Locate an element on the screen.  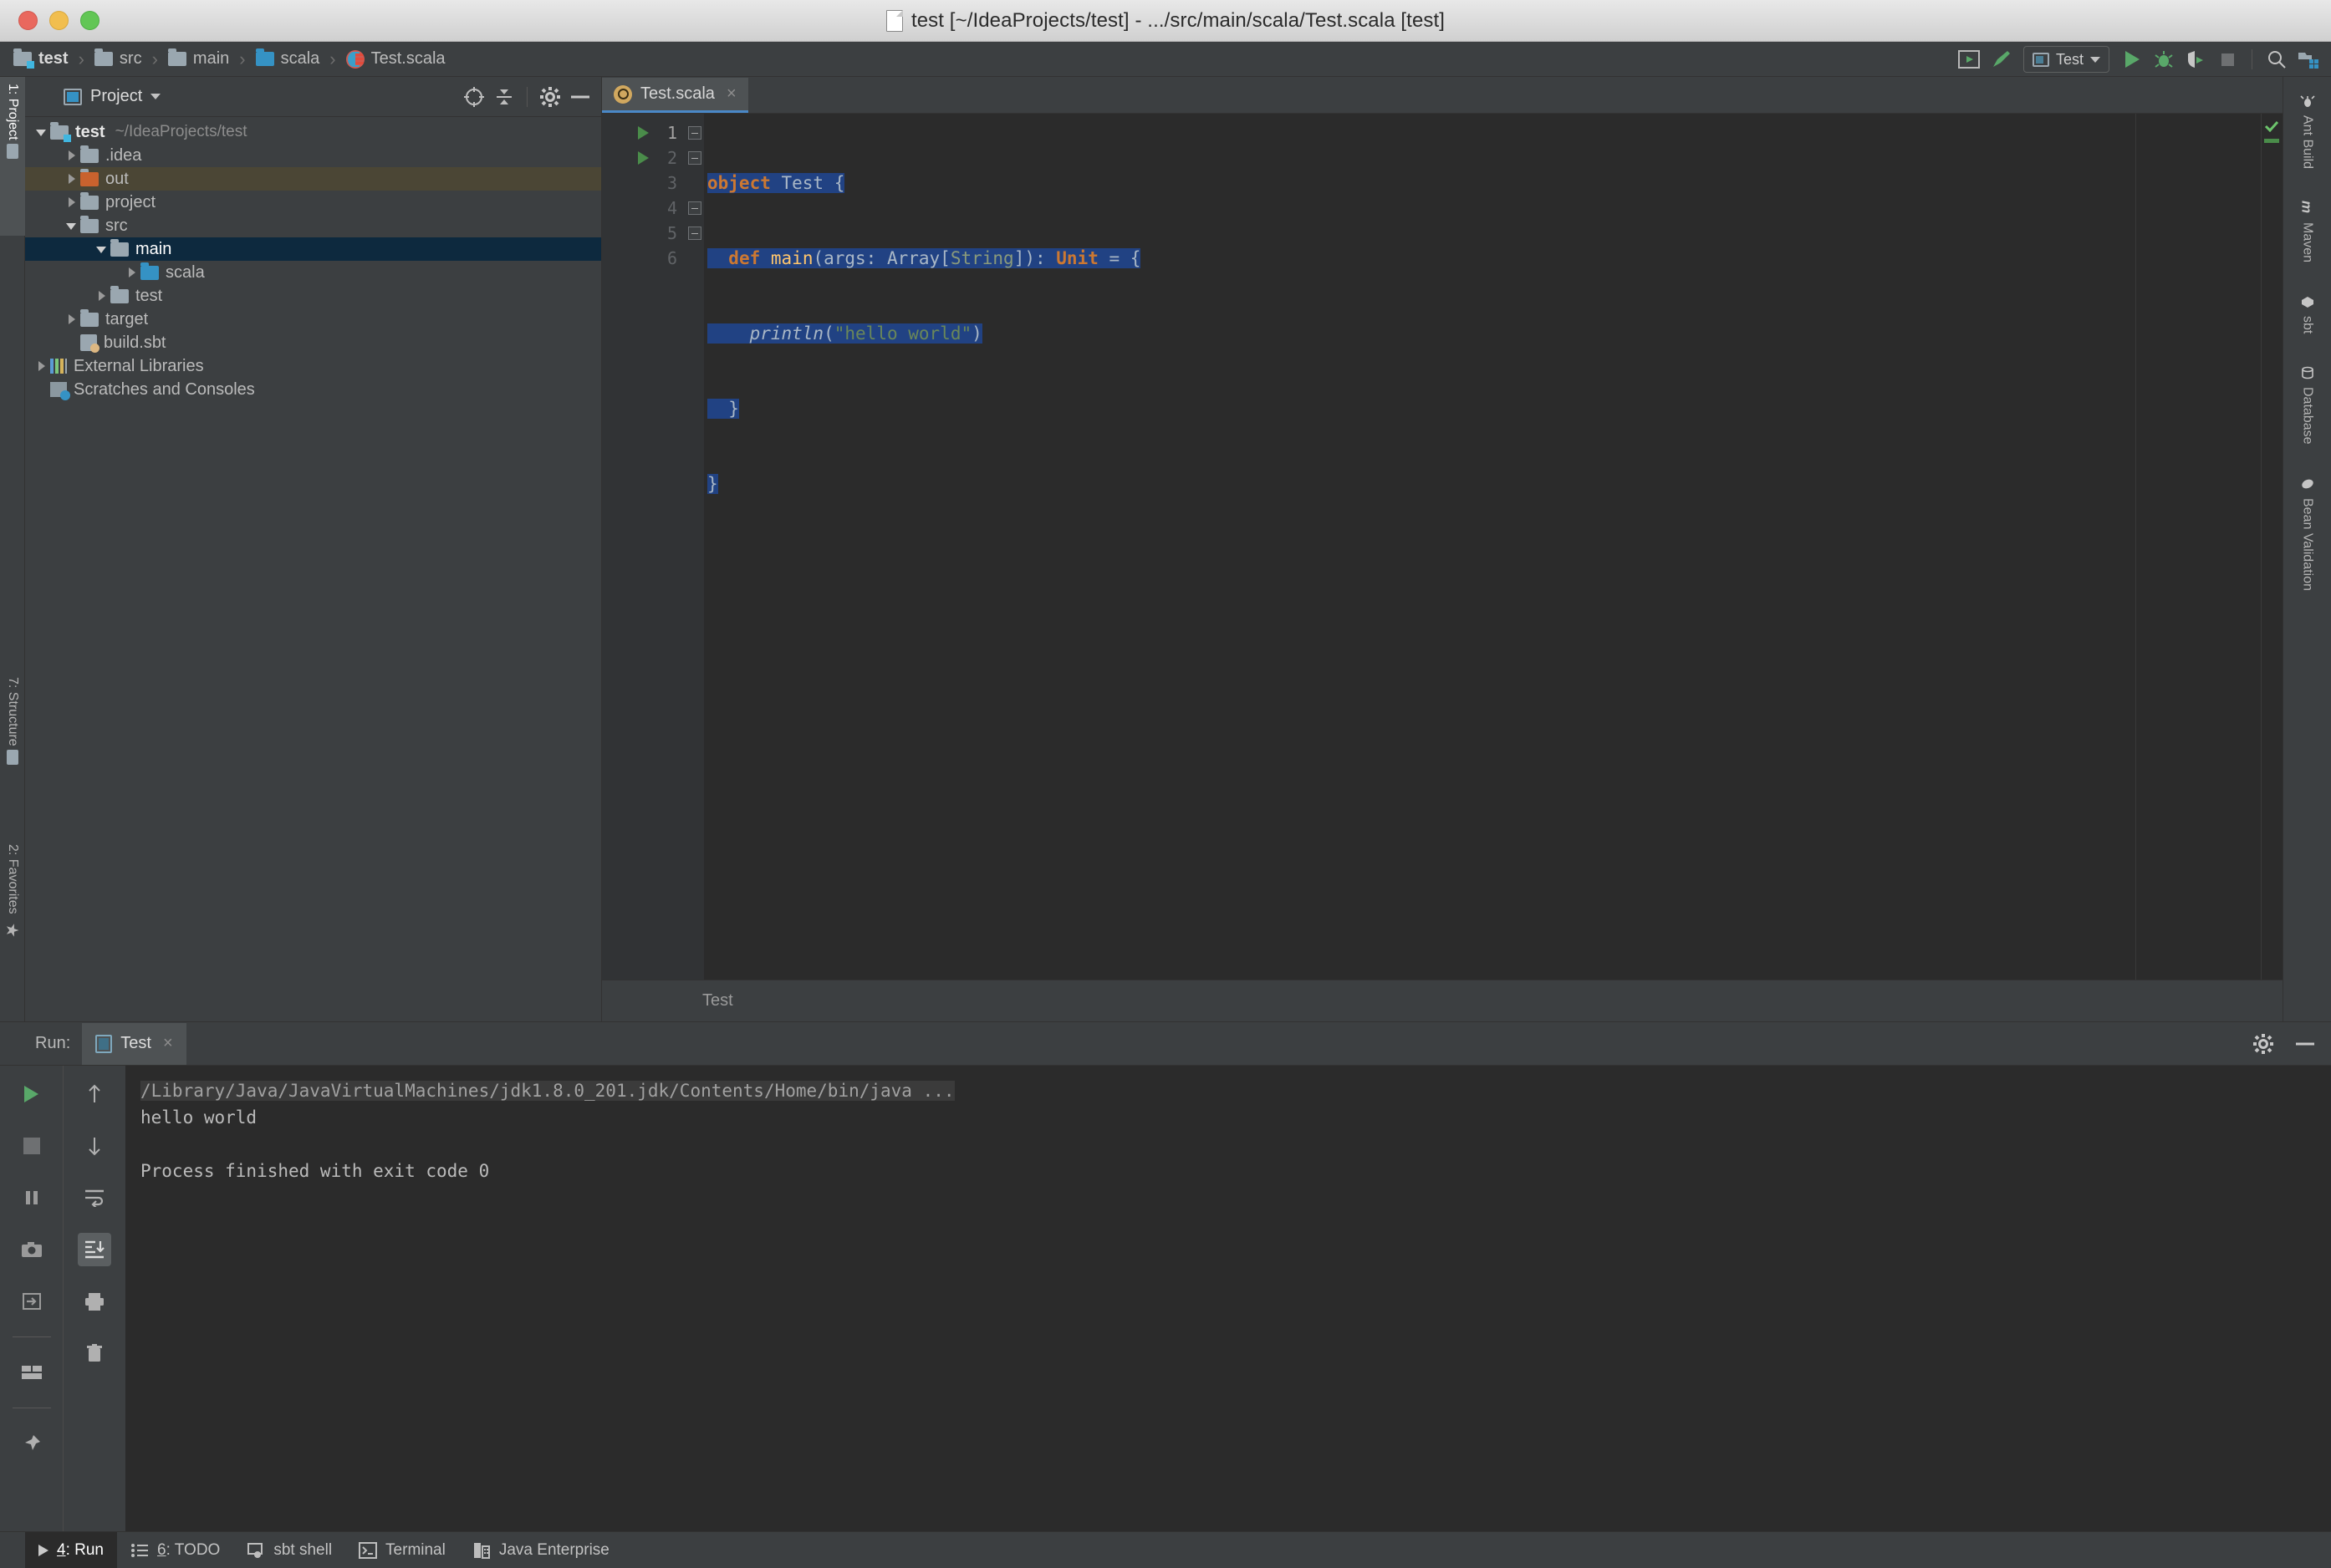
run-button is located at coordinates (2132, 59).